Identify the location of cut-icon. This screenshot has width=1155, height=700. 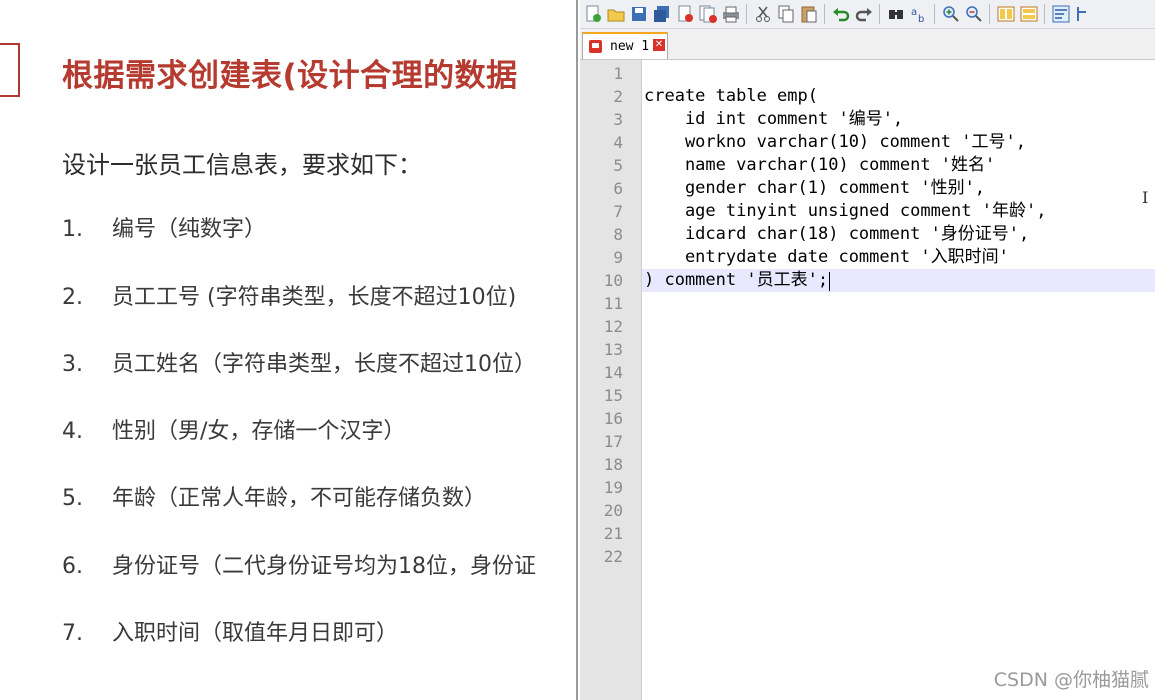
(763, 14).